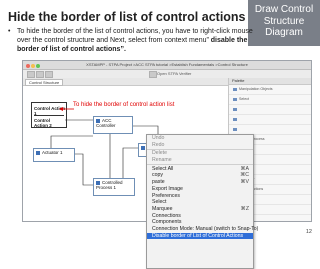 The height and width of the screenshot is (269, 320). I want to click on menu-item: Delete, so click(200, 153).